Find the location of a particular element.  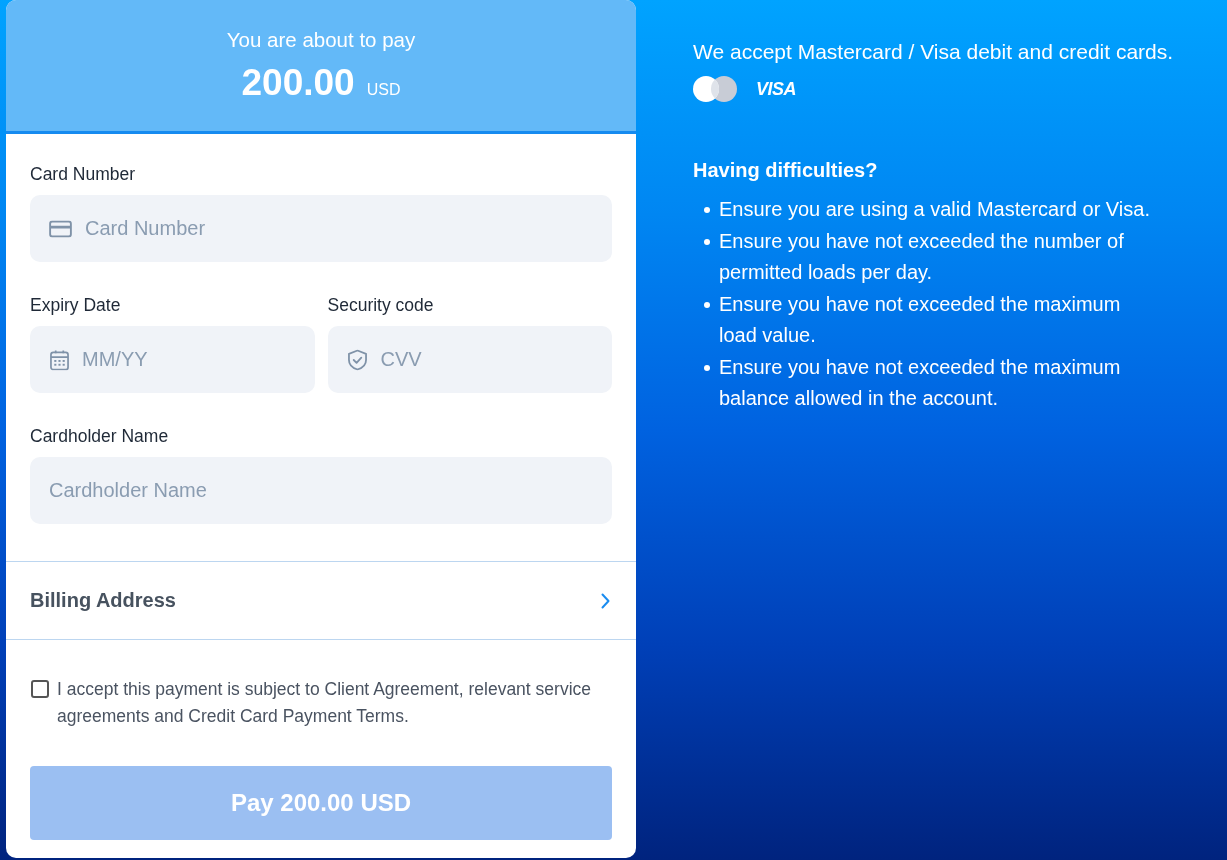

help-list-item: Ensure you have not exceeded the number of permitted loads per day. is located at coordinates (922, 256).